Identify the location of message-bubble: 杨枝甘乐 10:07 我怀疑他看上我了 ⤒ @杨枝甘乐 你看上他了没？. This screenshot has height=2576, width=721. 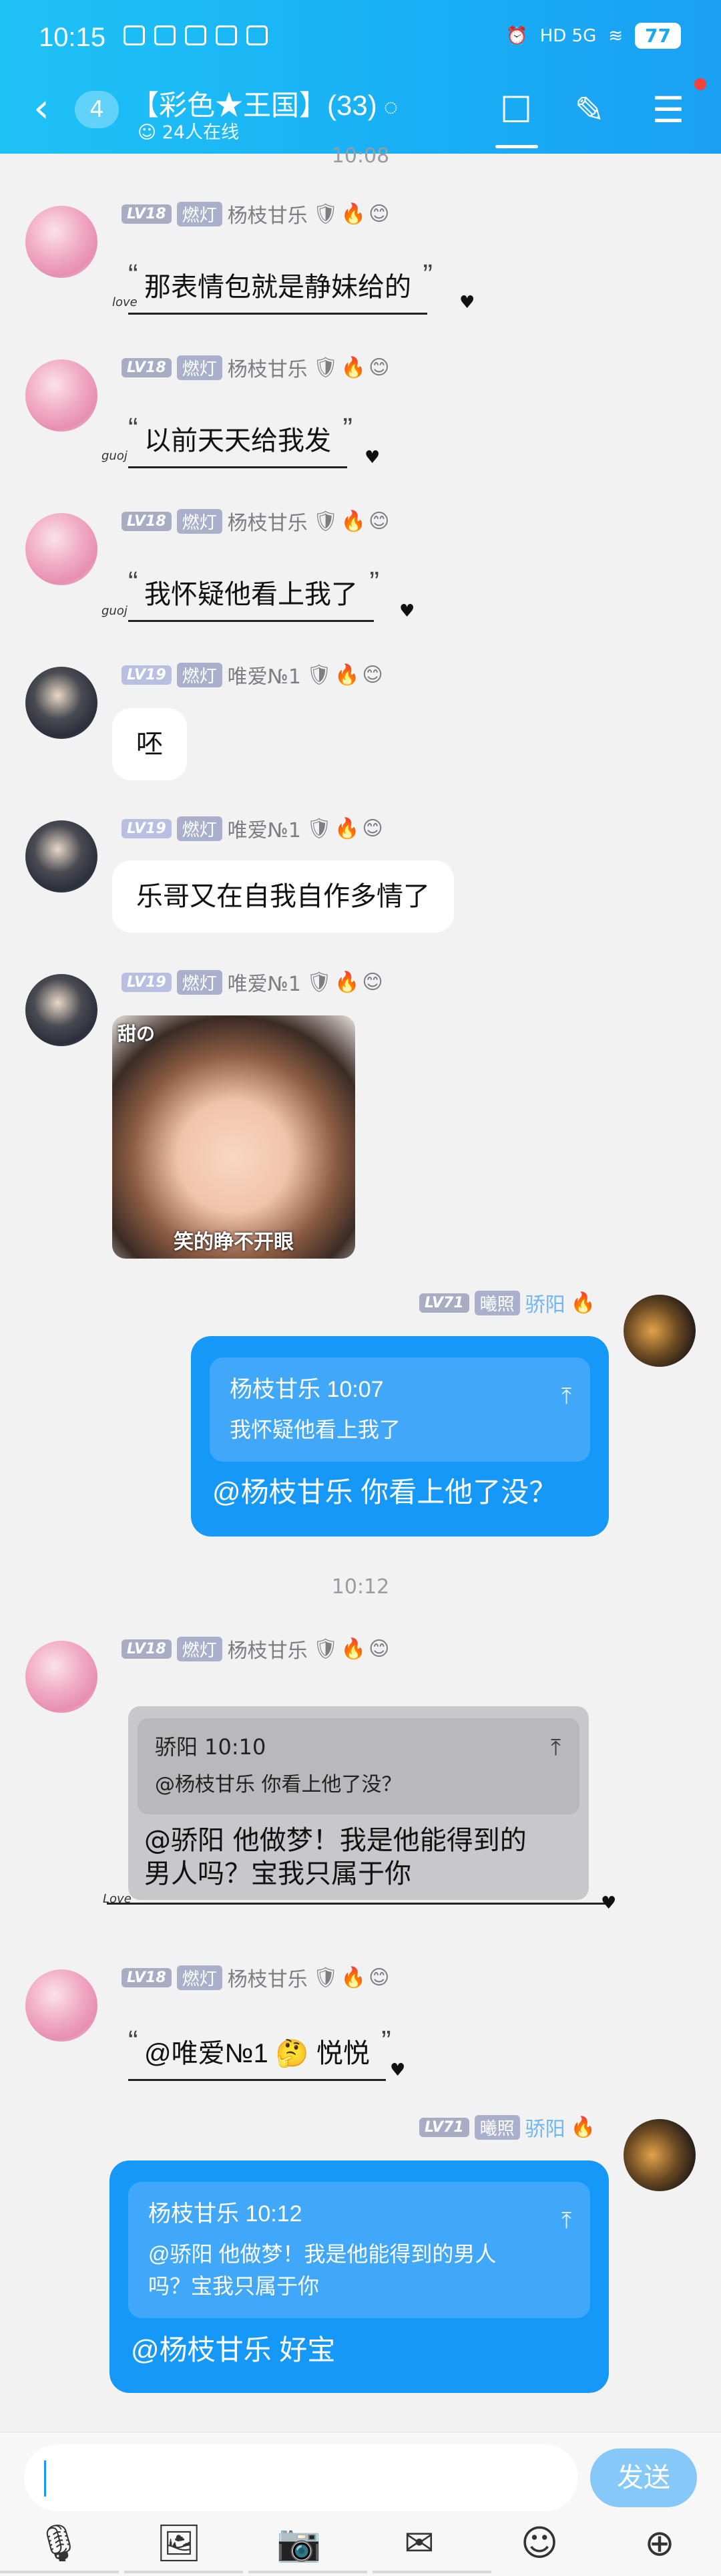
(400, 1436).